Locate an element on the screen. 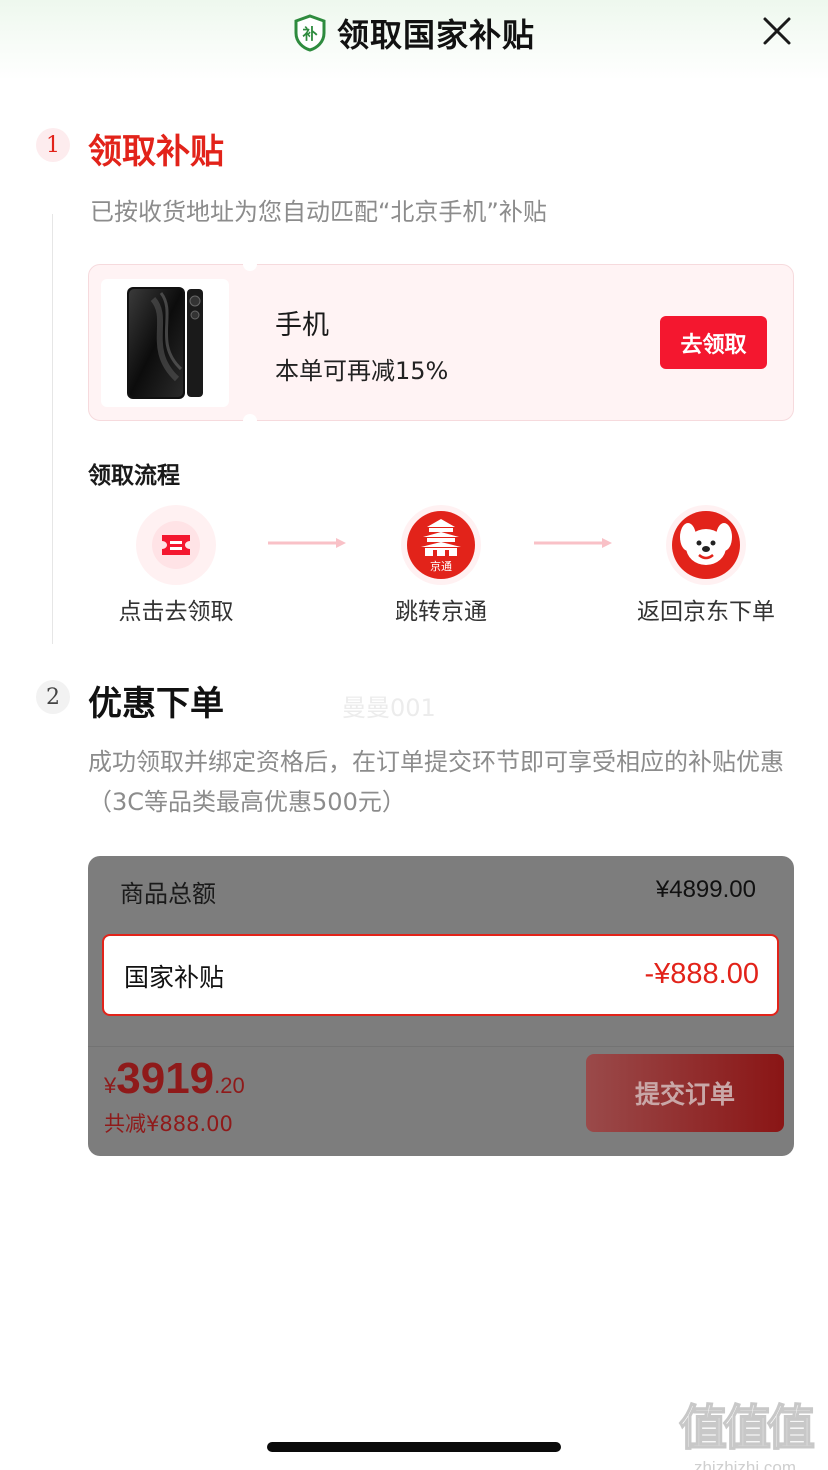 The height and width of the screenshot is (1470, 828). flow-title: 领取流程 is located at coordinates (134, 476).